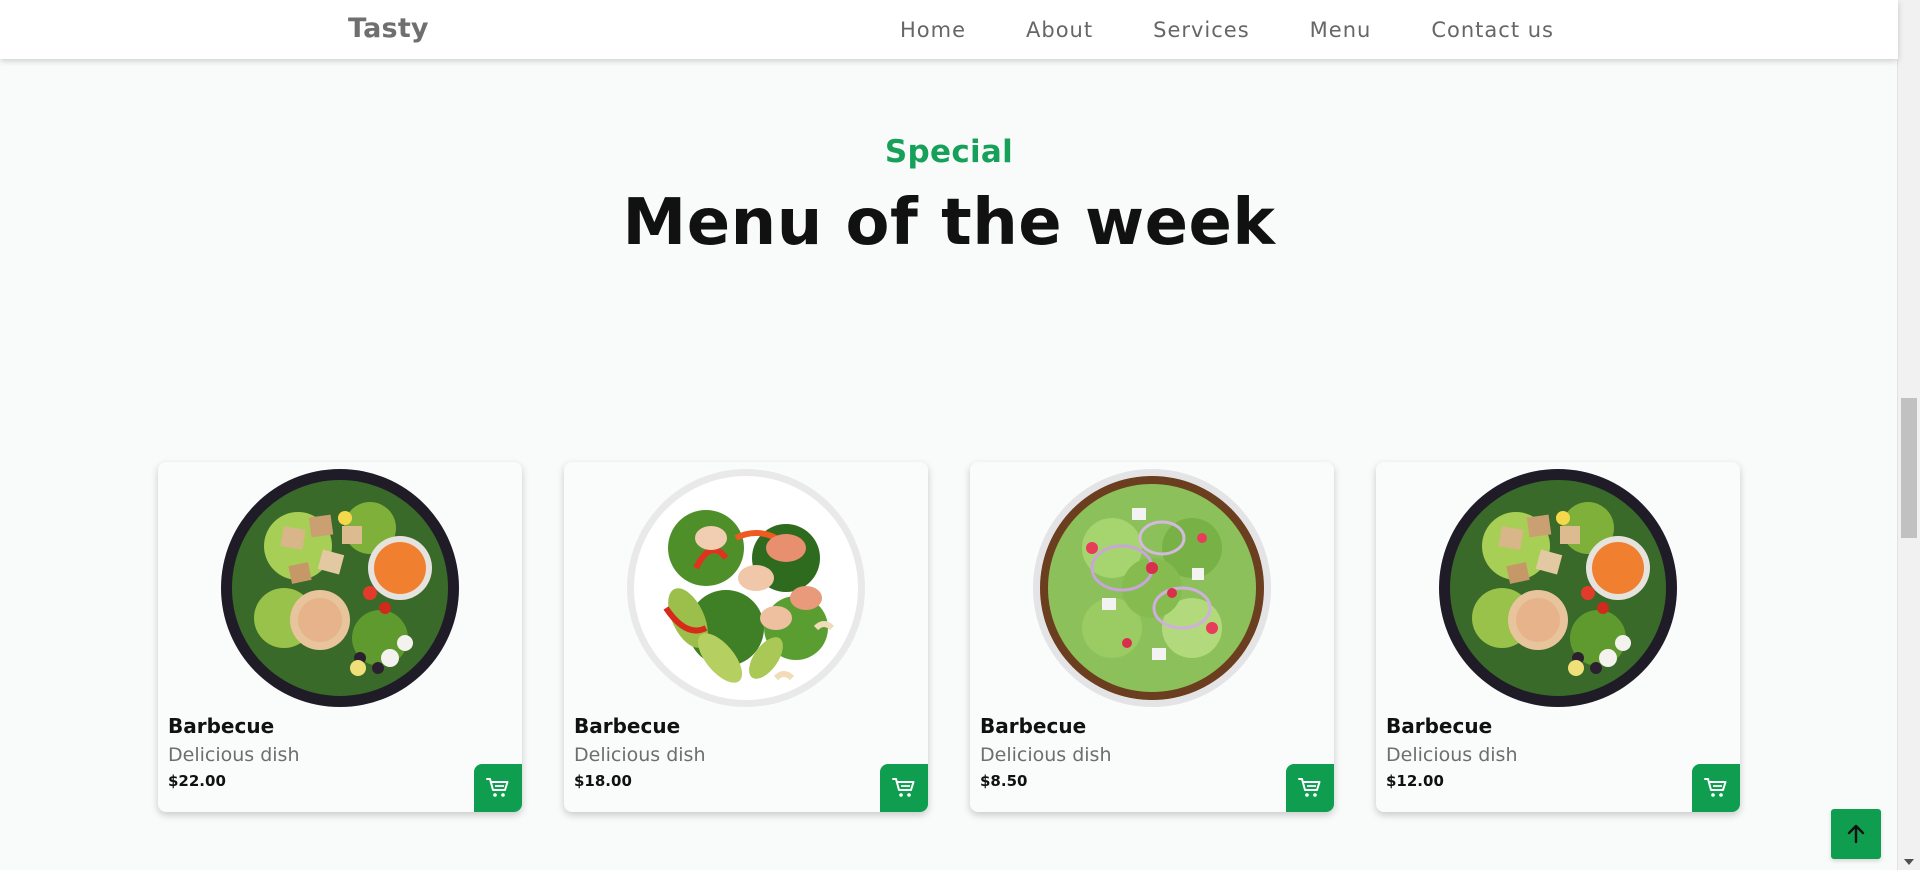 The image size is (1920, 870). I want to click on menu-card: Barbecue Delicious dish $22.00, so click(340, 637).